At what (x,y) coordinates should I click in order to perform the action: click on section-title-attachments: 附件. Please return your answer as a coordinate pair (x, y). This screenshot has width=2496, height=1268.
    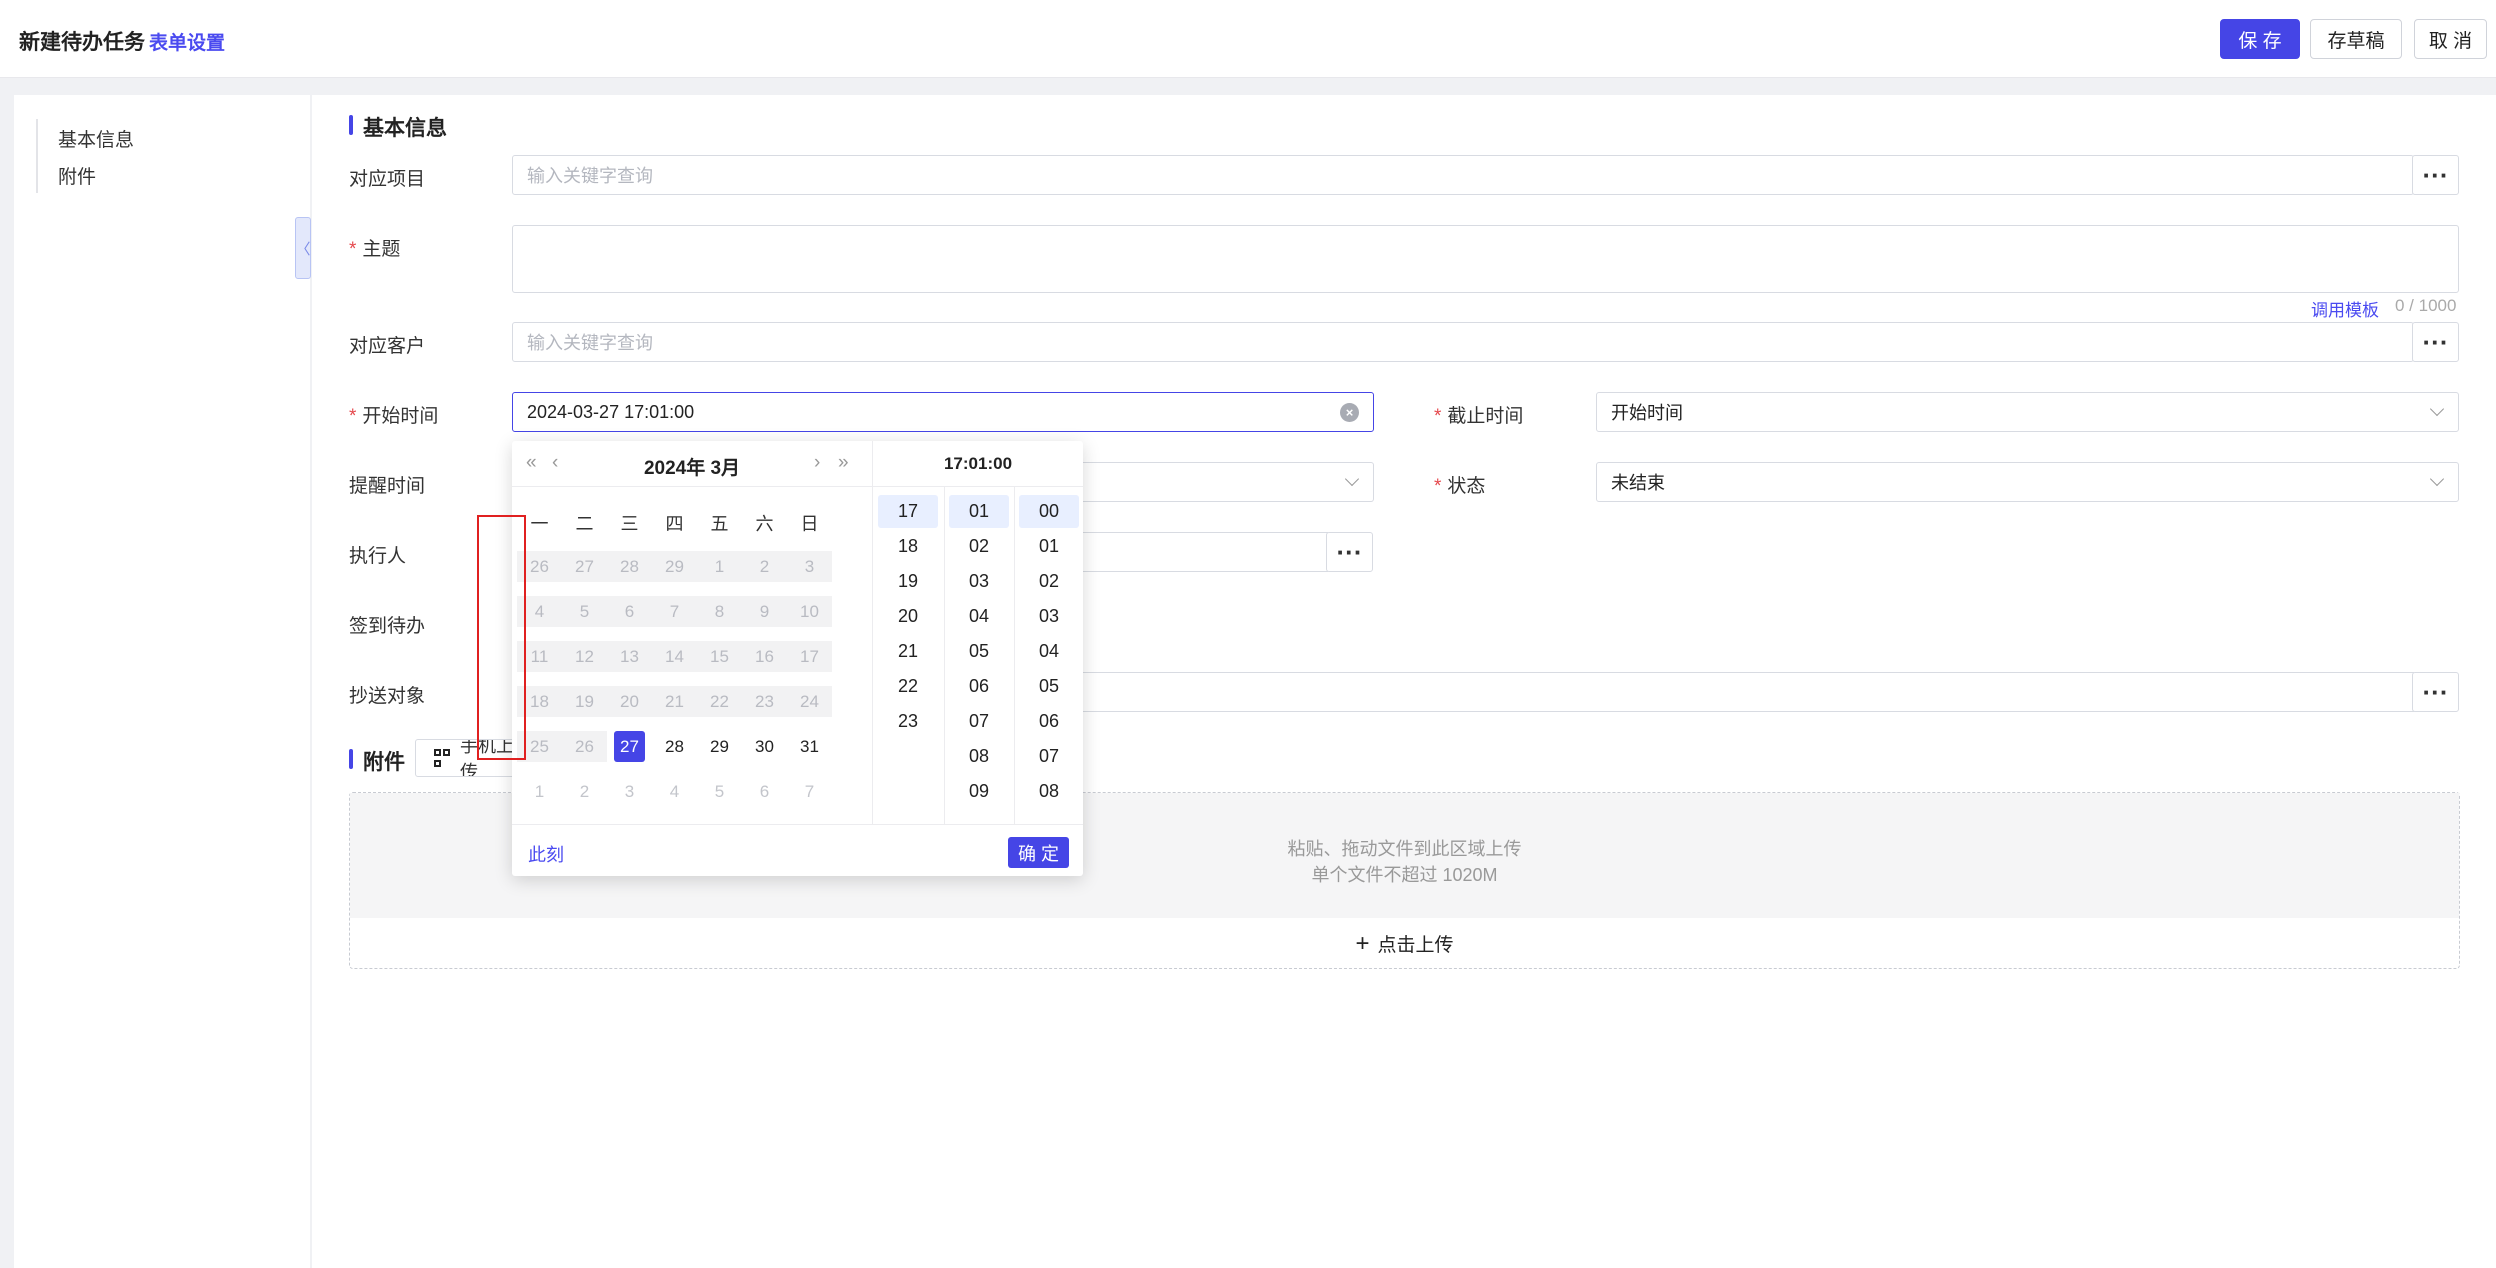
    Looking at the image, I should click on (377, 761).